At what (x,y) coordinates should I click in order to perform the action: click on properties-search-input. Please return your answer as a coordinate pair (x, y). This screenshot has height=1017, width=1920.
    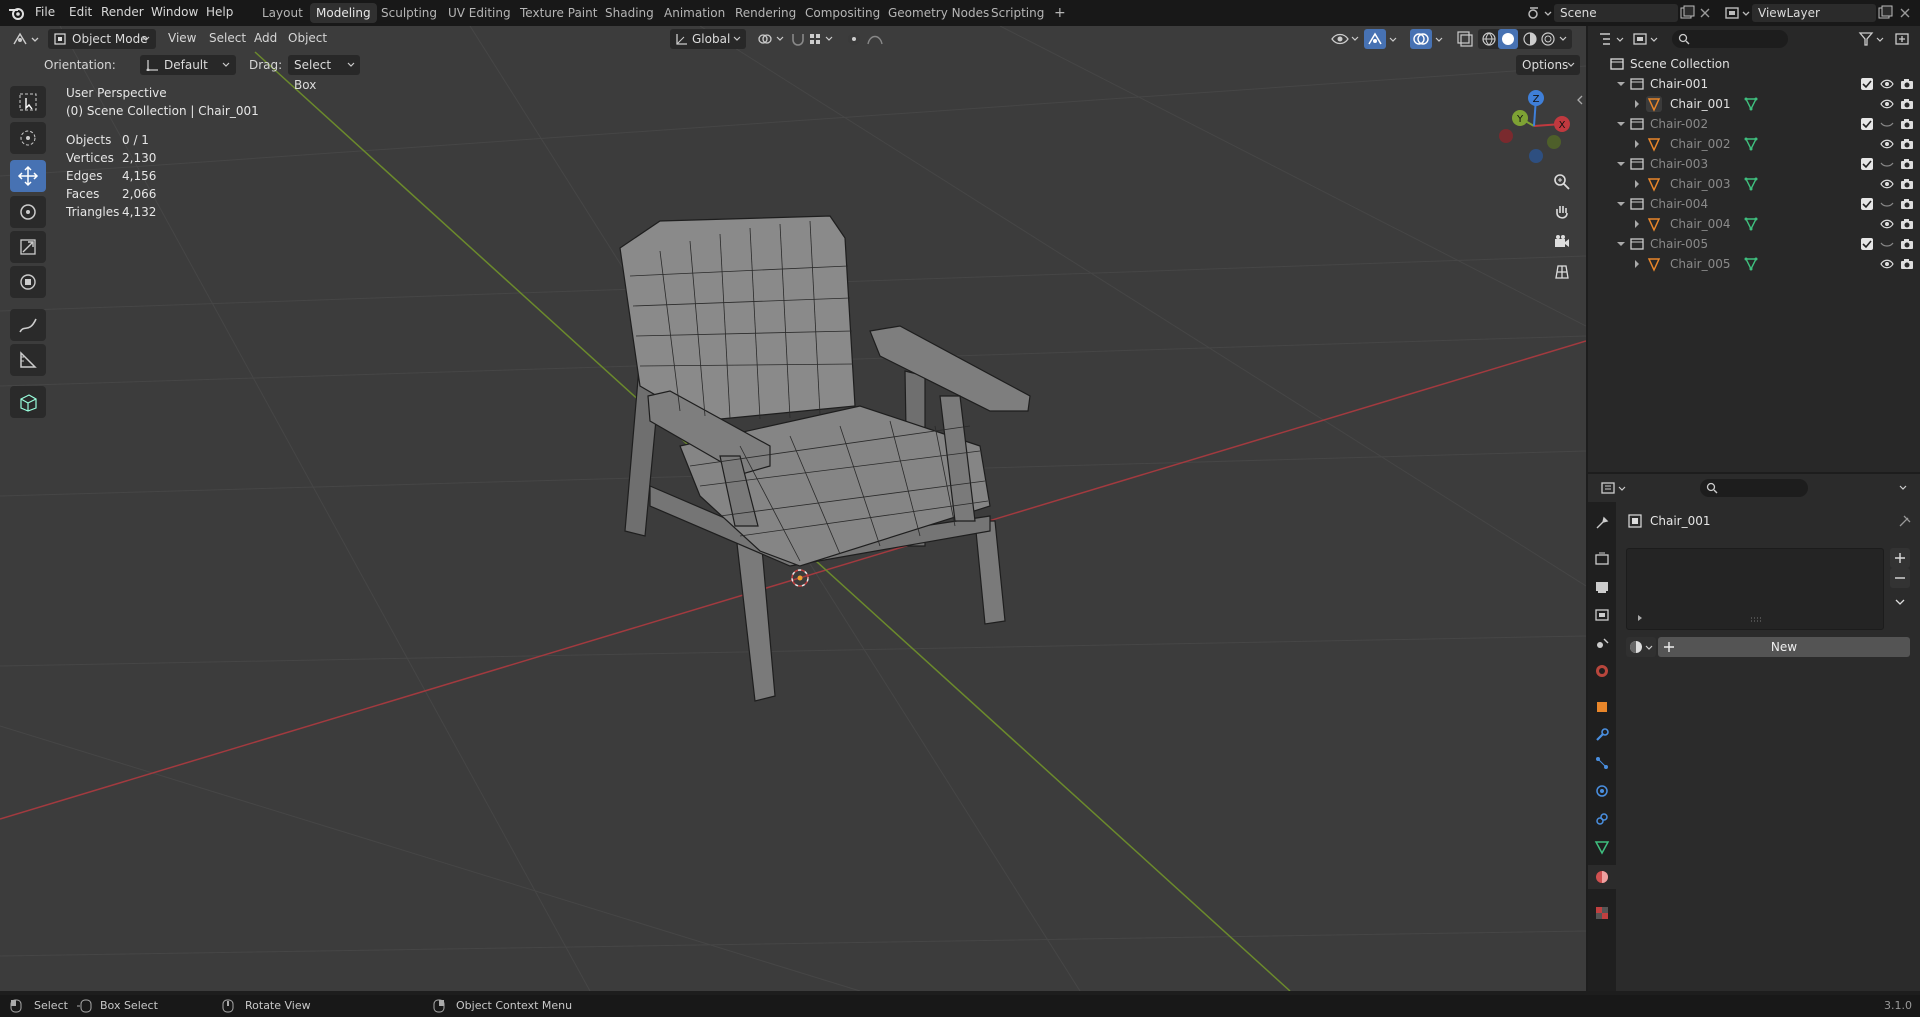
    Looking at the image, I should click on (1754, 488).